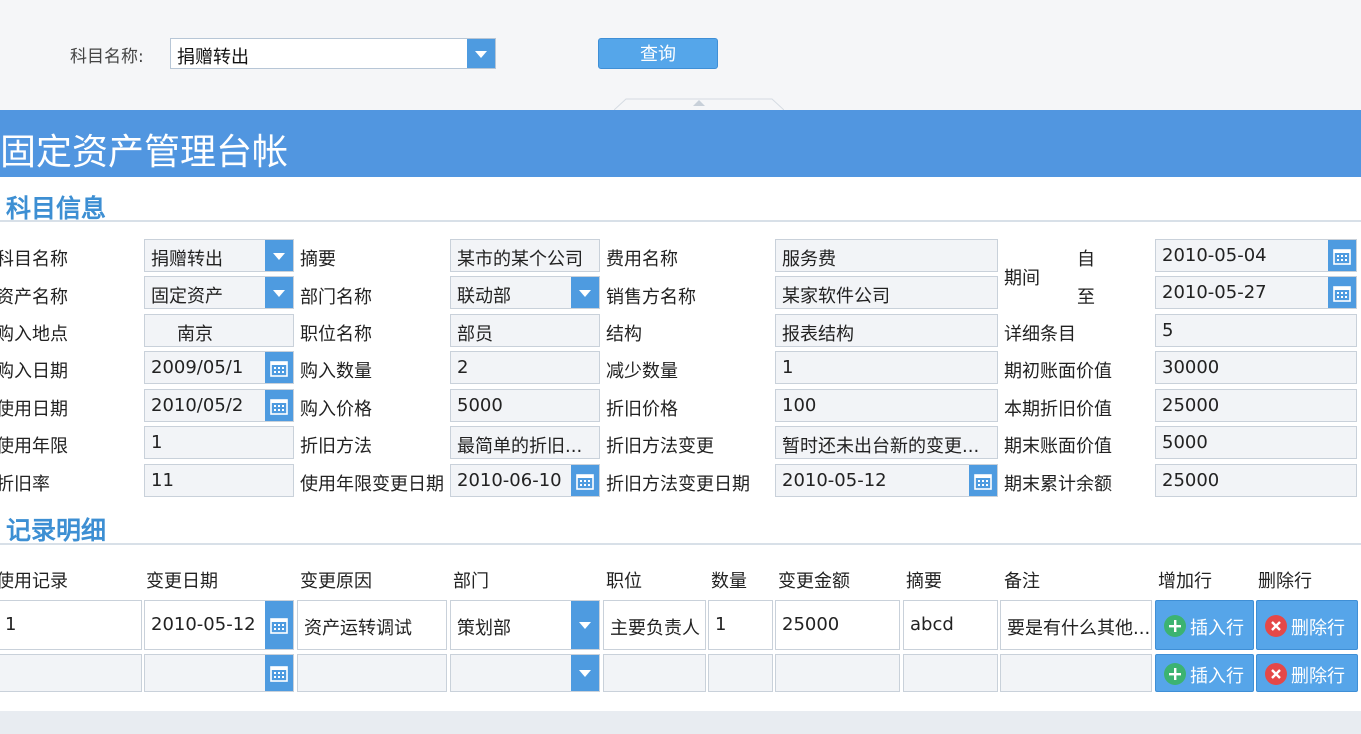 This screenshot has width=1361, height=734. I want to click on purchase-place-field: 南京, so click(219, 330).